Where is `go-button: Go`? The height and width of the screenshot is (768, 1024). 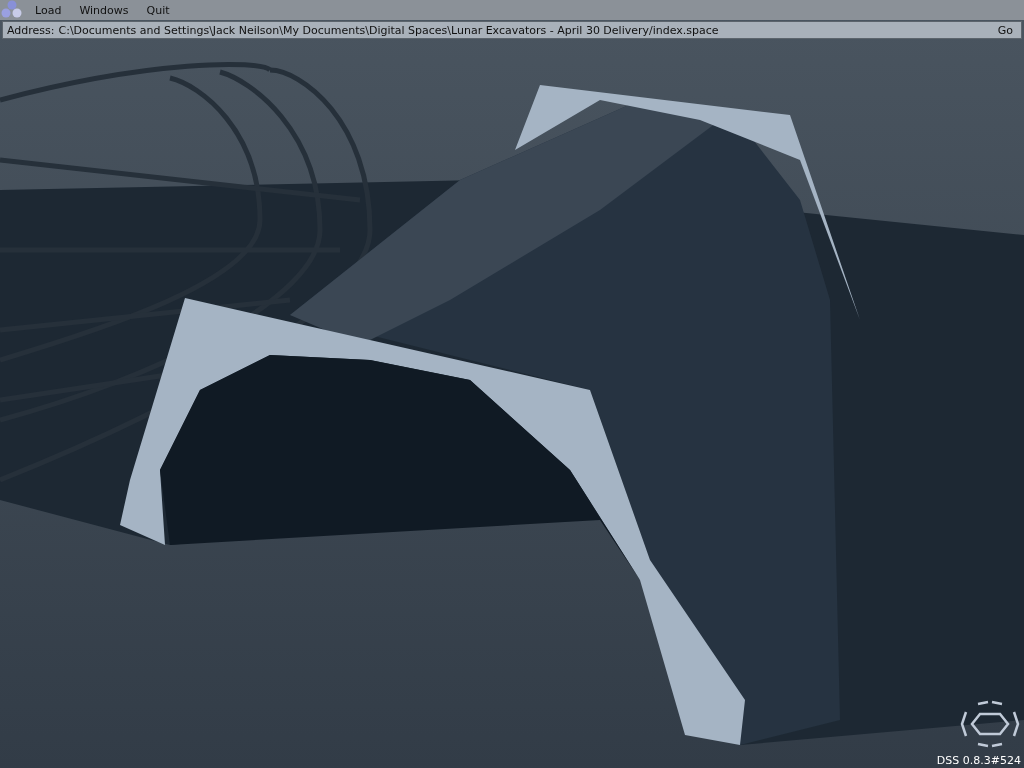
go-button: Go is located at coordinates (1005, 30).